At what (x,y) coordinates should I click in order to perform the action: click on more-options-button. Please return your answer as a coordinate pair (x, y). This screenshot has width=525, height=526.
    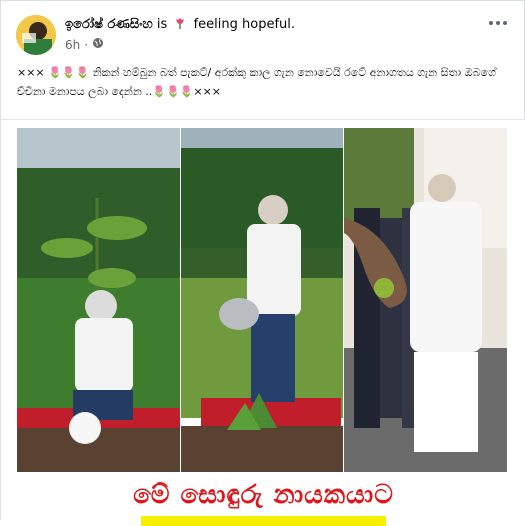
    Looking at the image, I should click on (498, 23).